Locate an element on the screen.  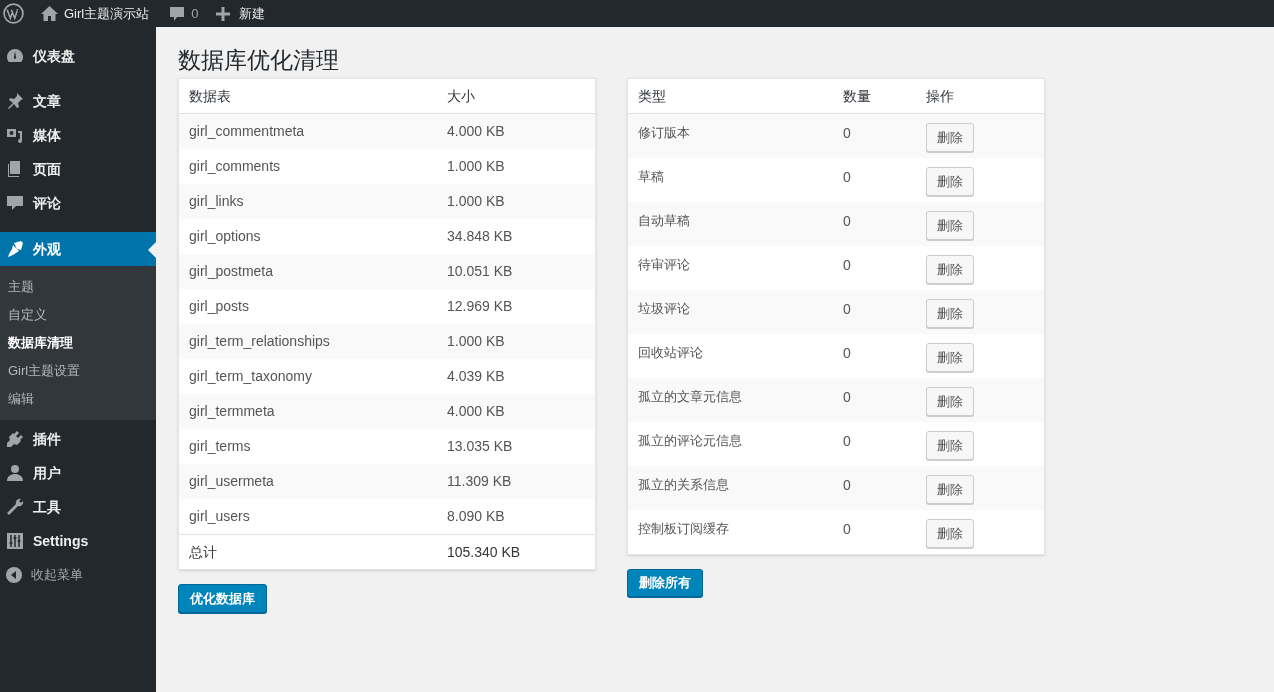
table-cell-text: girl_commentmeta is located at coordinates (247, 131).